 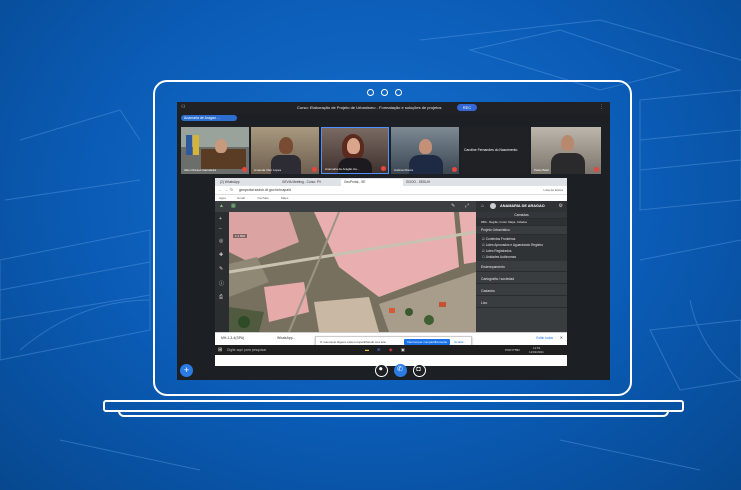 What do you see at coordinates (248, 182) in the screenshot?
I see `browser-tab: (2) WhatsApp` at bounding box center [248, 182].